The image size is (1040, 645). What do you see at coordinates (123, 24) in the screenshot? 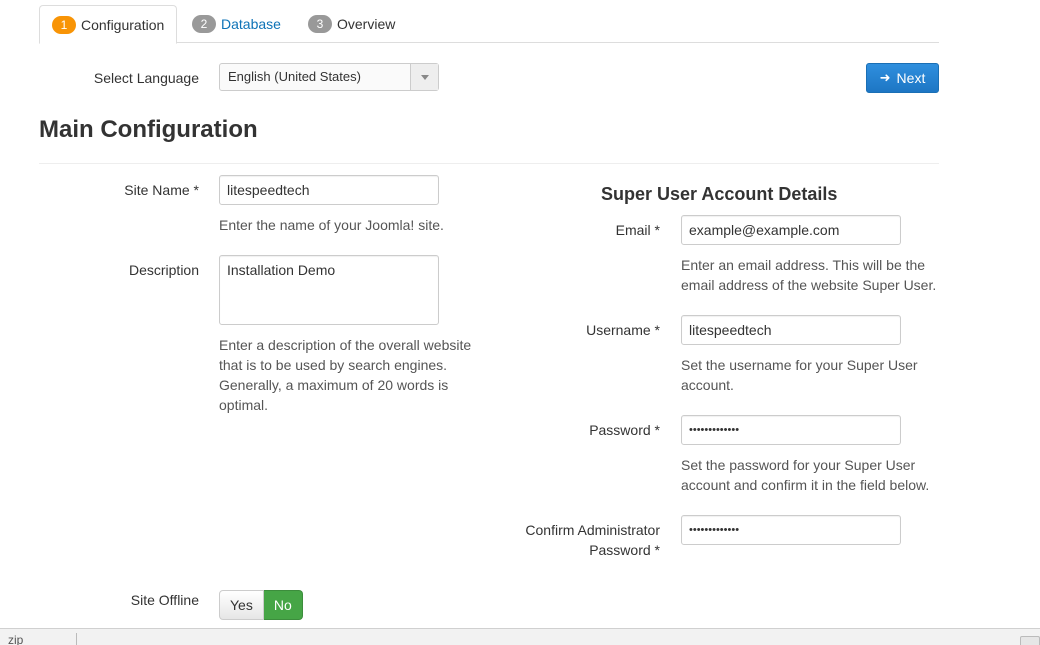
I see `tab-label-configuration: Configuration` at bounding box center [123, 24].